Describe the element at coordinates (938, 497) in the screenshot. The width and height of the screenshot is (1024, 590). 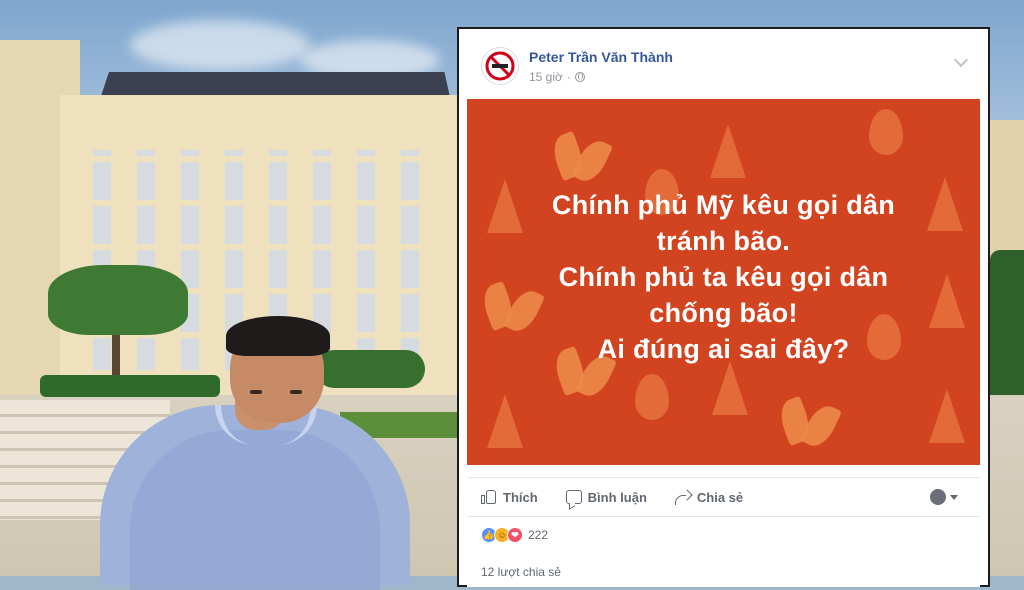
I see `avatar` at that location.